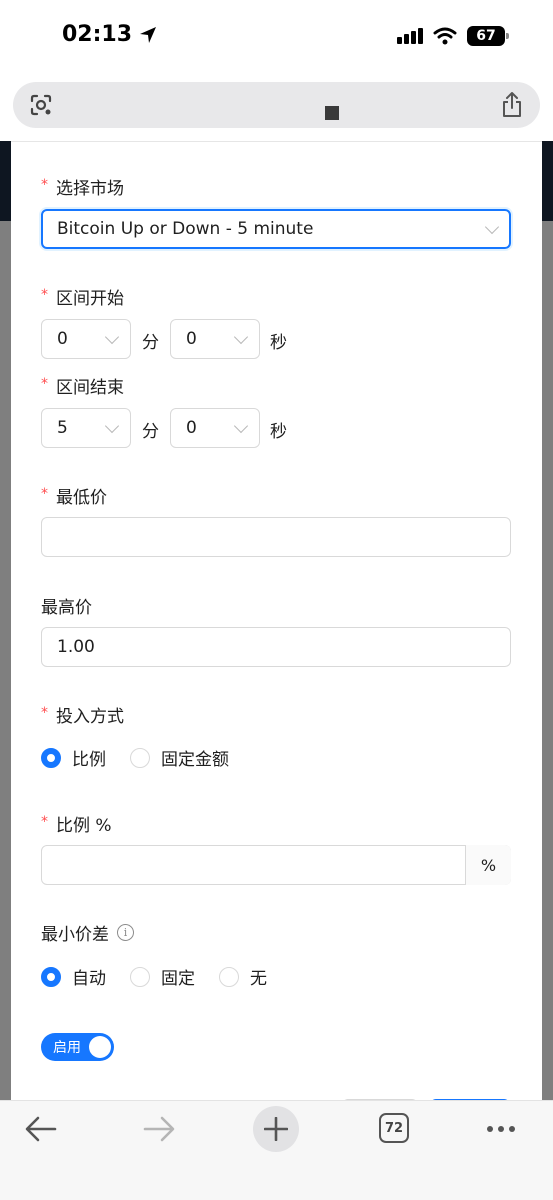  I want to click on location-arrow-icon, so click(148, 34).